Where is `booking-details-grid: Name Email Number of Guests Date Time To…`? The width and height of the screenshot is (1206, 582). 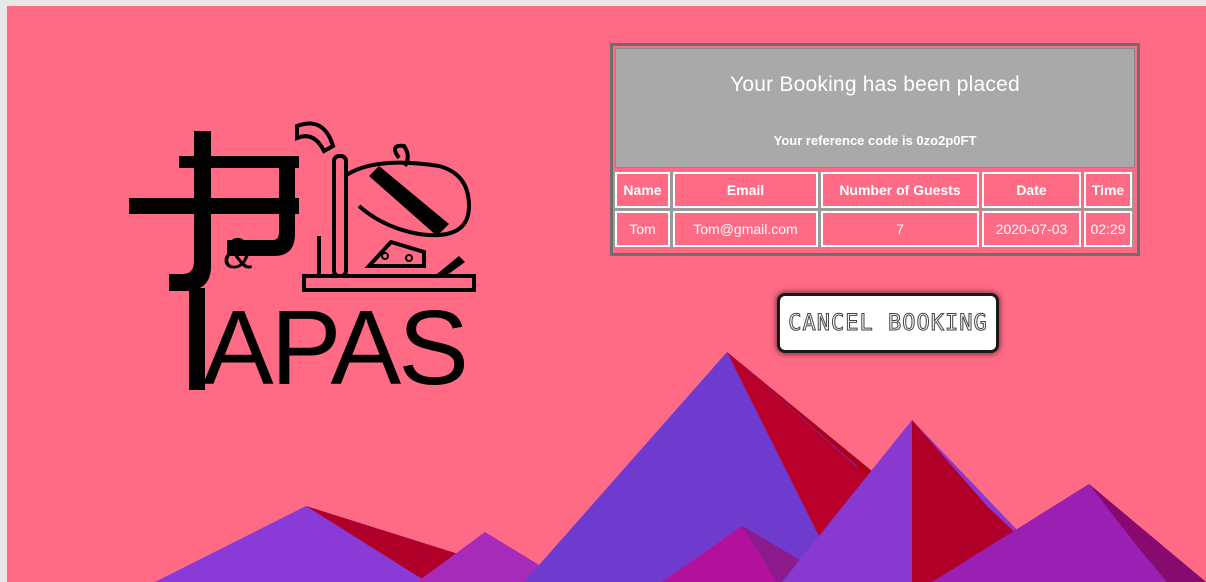
booking-details-grid: Name Email Number of Guests Date Time To… is located at coordinates (874, 211).